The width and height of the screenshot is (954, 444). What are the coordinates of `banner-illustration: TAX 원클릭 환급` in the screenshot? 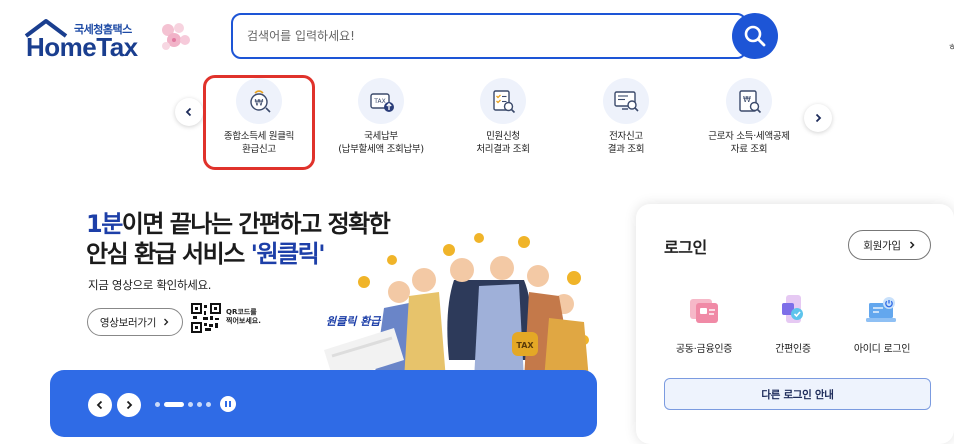 It's located at (456, 307).